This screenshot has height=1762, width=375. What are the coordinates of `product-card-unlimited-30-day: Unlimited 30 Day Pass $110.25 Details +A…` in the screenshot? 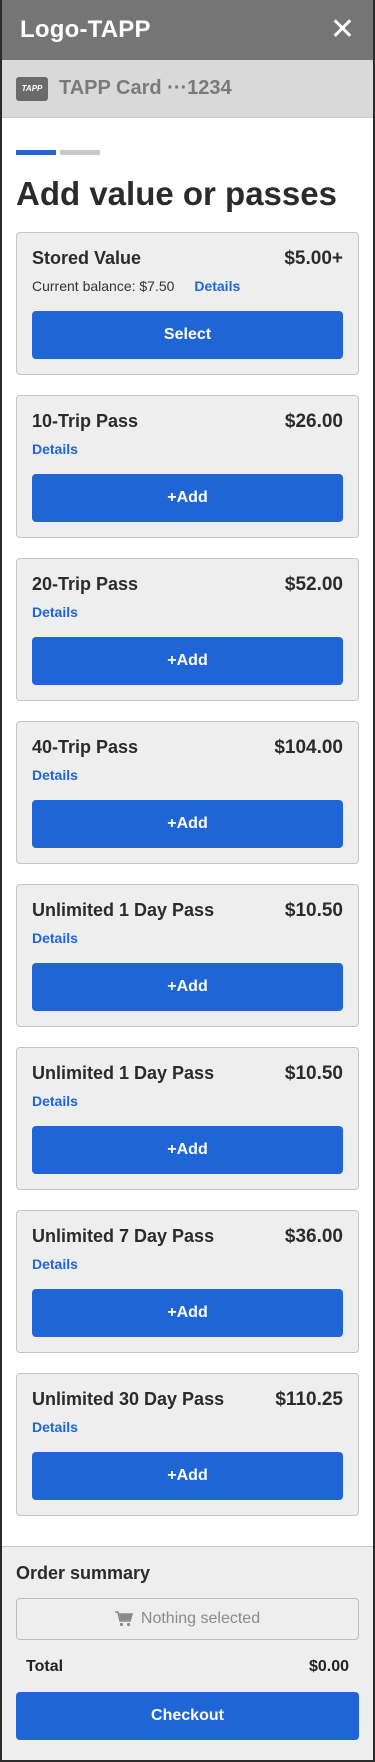 It's located at (187, 1444).